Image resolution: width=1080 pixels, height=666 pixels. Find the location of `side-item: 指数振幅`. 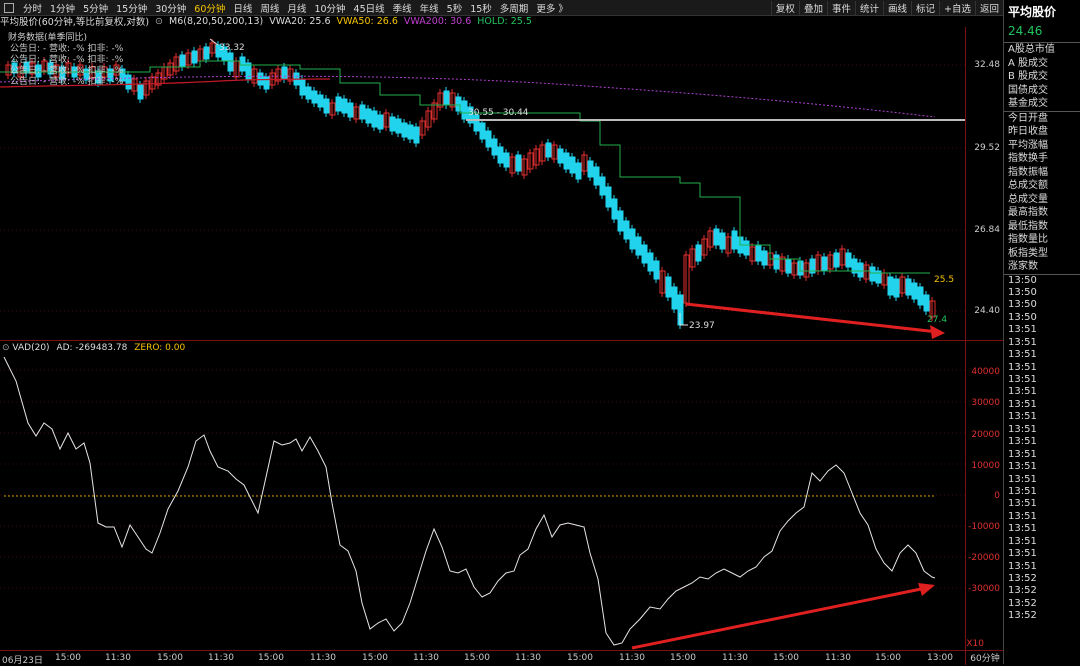

side-item: 指数振幅 is located at coordinates (1042, 173).